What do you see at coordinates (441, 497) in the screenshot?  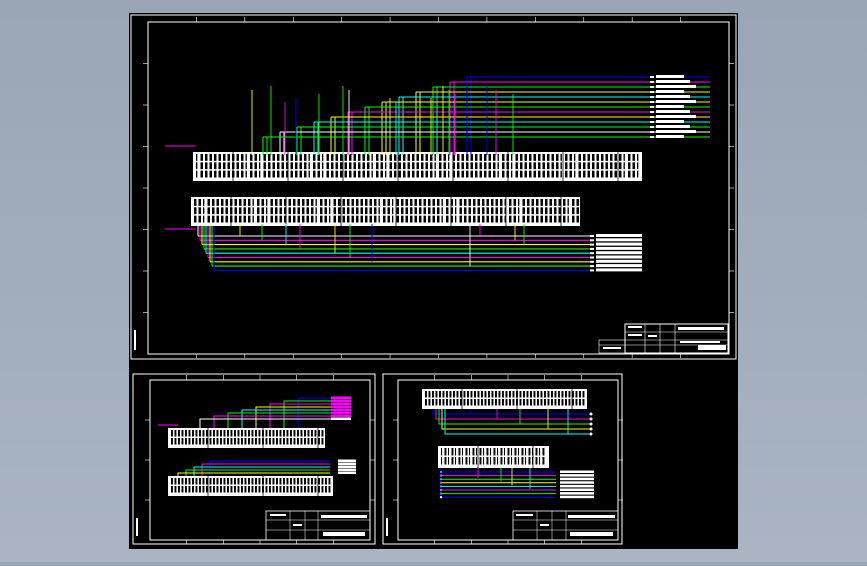 I see `wire-terminal` at bounding box center [441, 497].